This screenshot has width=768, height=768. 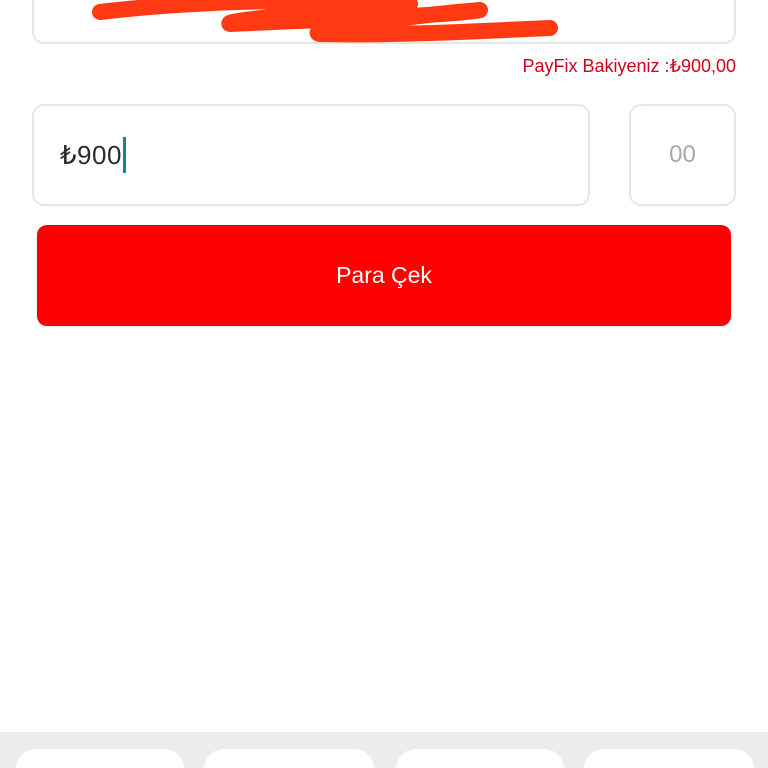 What do you see at coordinates (311, 155) in the screenshot?
I see `amount-input: ₺900` at bounding box center [311, 155].